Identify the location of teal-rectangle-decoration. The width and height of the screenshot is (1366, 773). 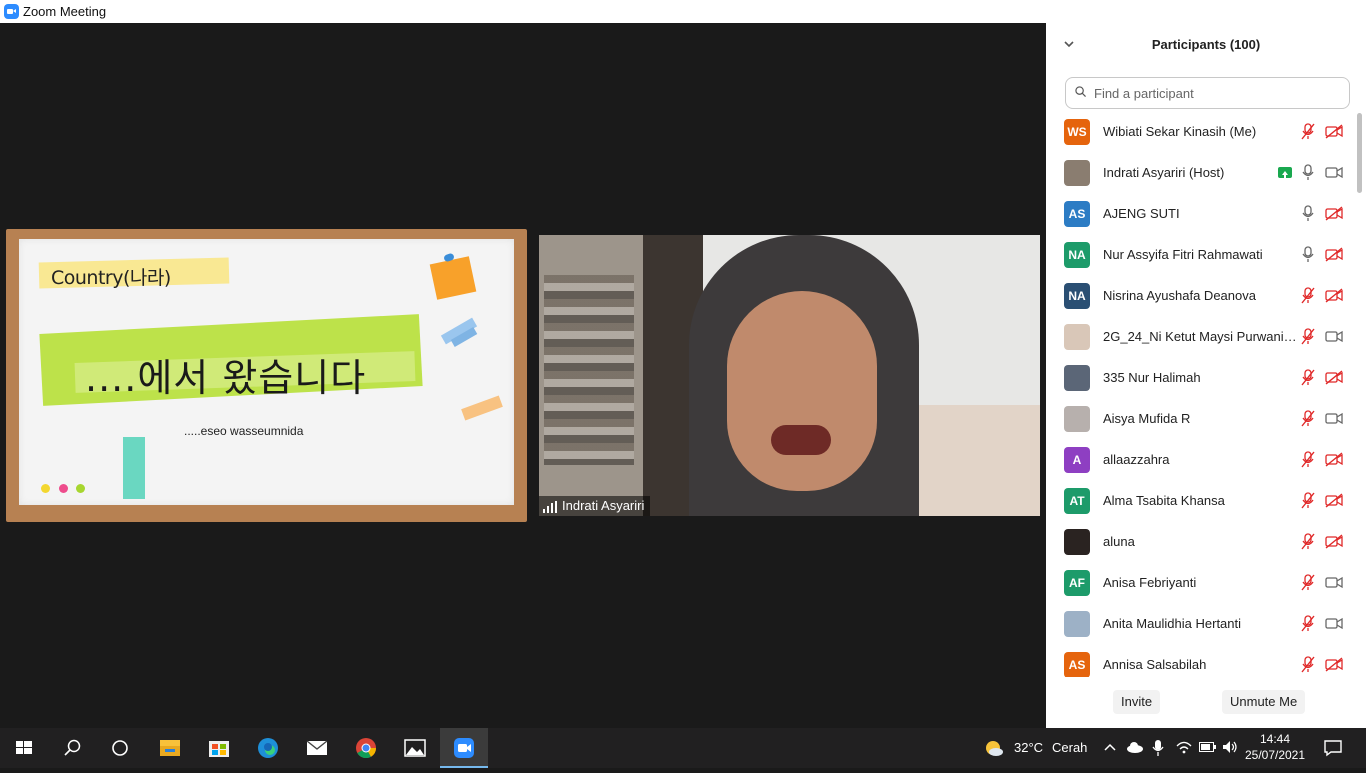
(134, 468).